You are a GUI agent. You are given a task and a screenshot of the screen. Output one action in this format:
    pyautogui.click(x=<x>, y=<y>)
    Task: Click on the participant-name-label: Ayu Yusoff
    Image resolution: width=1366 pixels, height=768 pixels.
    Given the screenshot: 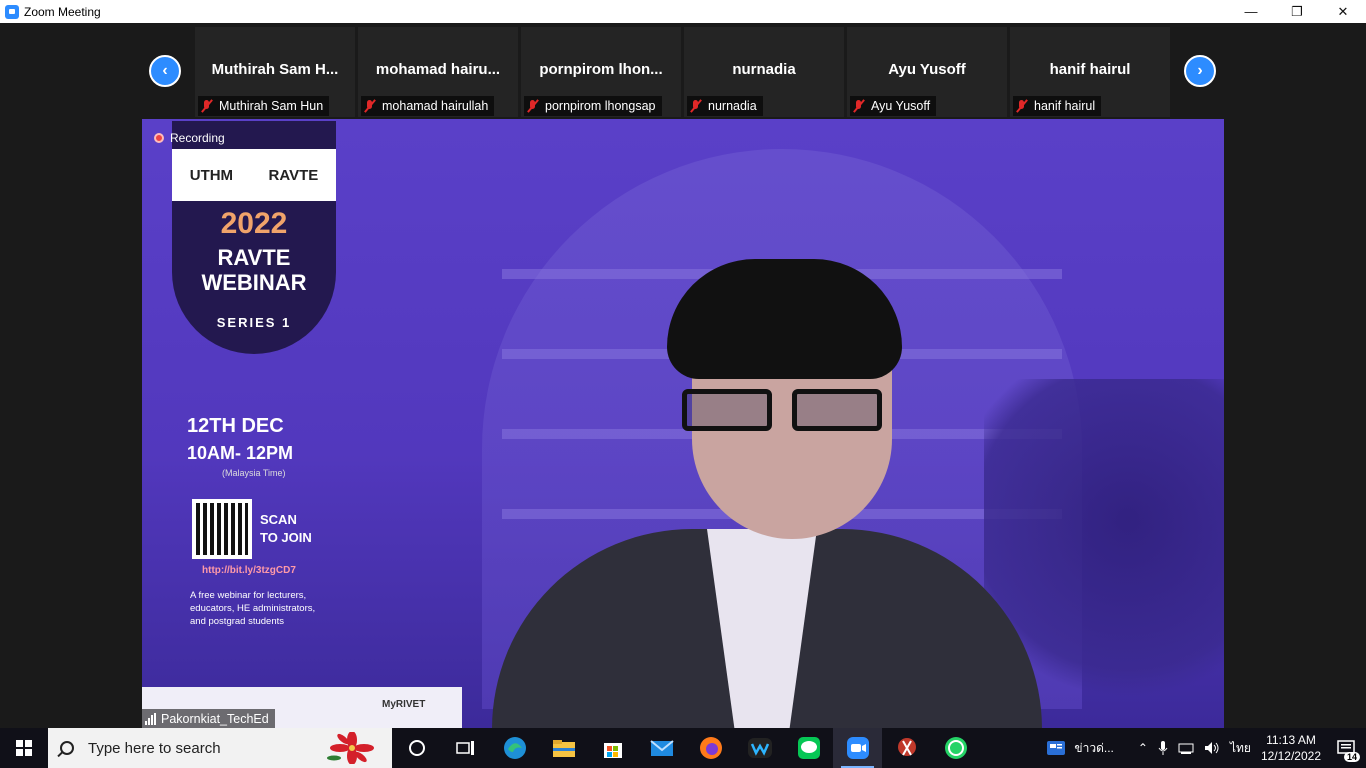 What is the action you would take?
    pyautogui.click(x=893, y=106)
    